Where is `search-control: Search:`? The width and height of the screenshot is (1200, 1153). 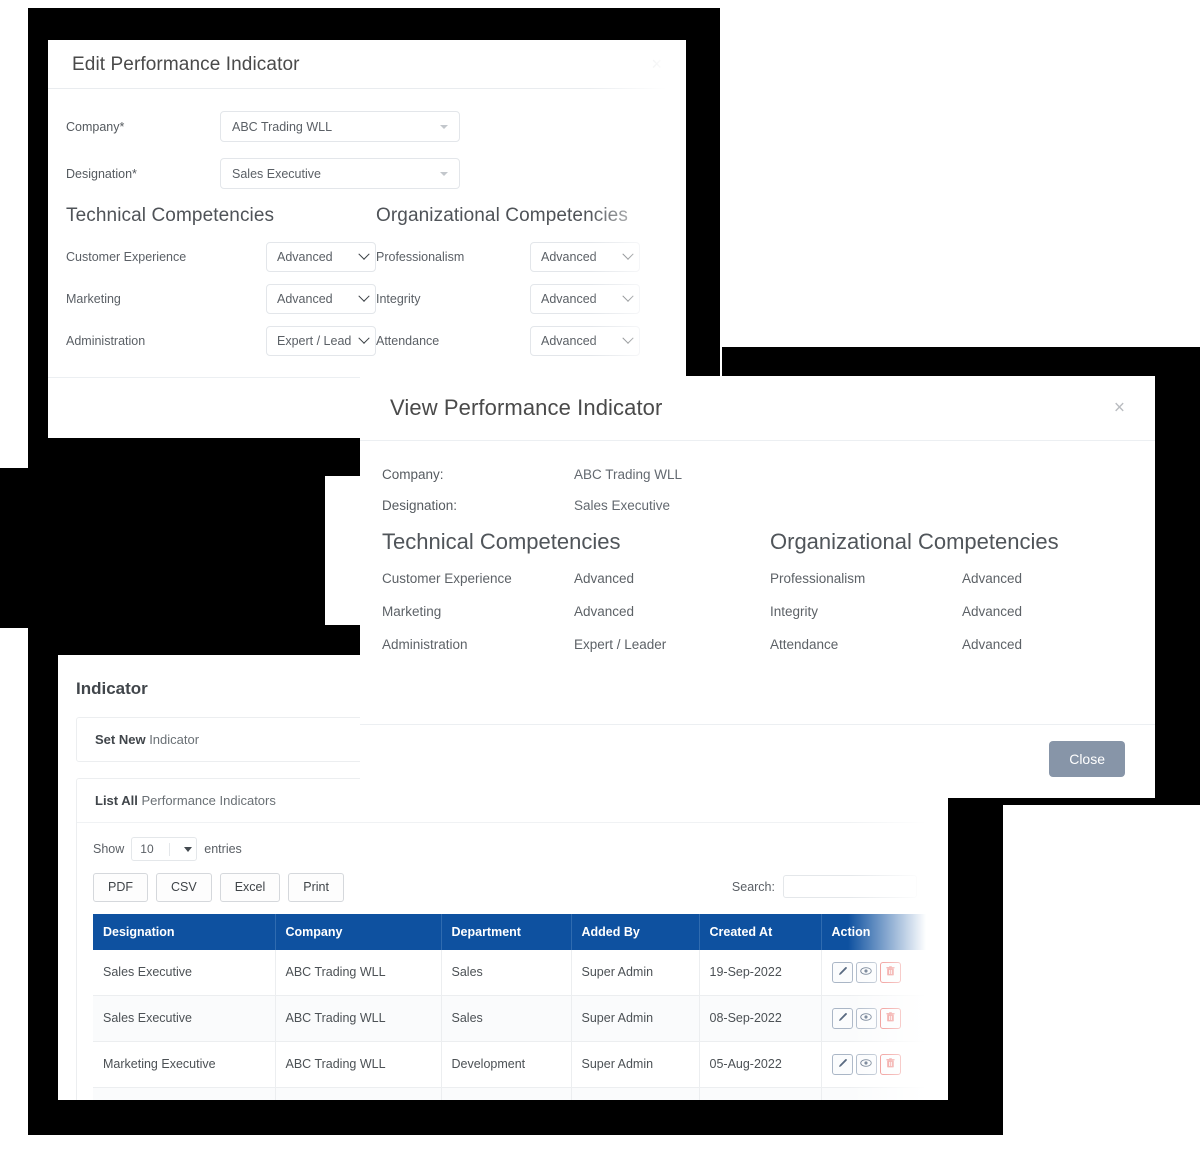
search-control: Search: is located at coordinates (824, 886).